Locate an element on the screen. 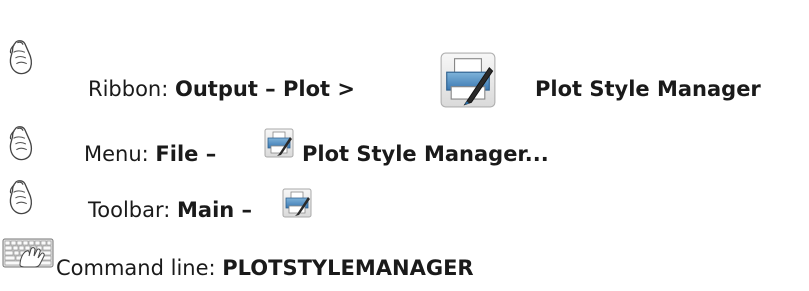 Image resolution: width=809 pixels, height=291 pixels. method-label: Ribbon: is located at coordinates (131, 89).